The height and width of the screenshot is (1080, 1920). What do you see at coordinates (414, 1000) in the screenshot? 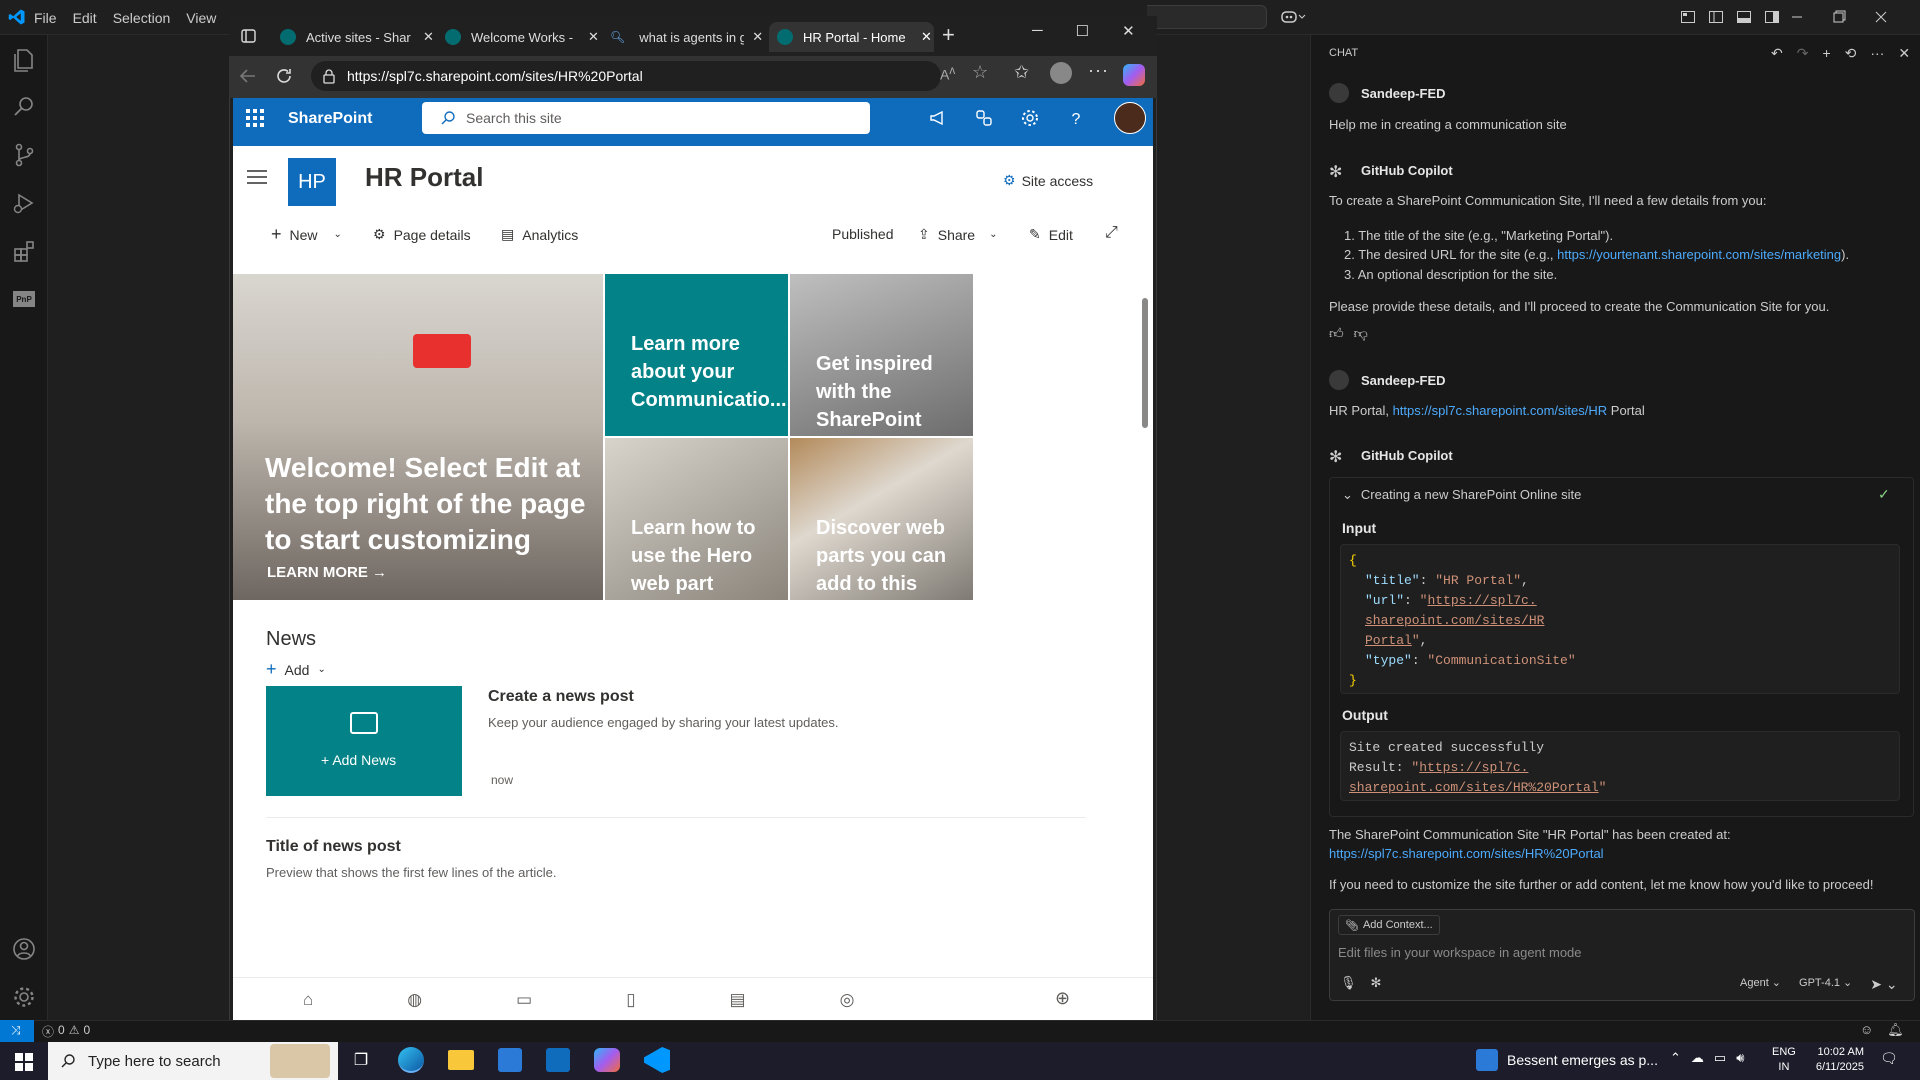
I see `globe-icon: ◍` at bounding box center [414, 1000].